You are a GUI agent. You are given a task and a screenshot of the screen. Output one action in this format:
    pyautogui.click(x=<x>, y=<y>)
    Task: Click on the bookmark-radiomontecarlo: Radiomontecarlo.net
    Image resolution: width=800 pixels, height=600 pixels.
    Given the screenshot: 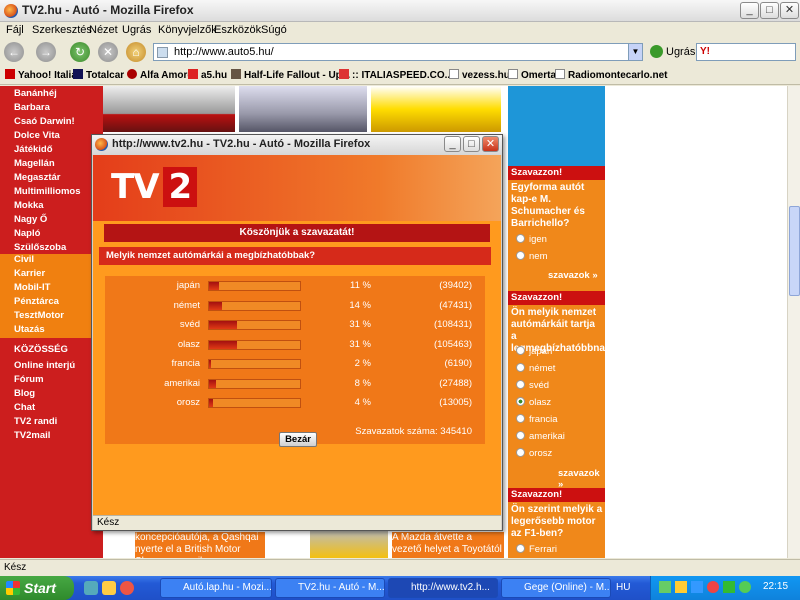 What is the action you would take?
    pyautogui.click(x=611, y=75)
    